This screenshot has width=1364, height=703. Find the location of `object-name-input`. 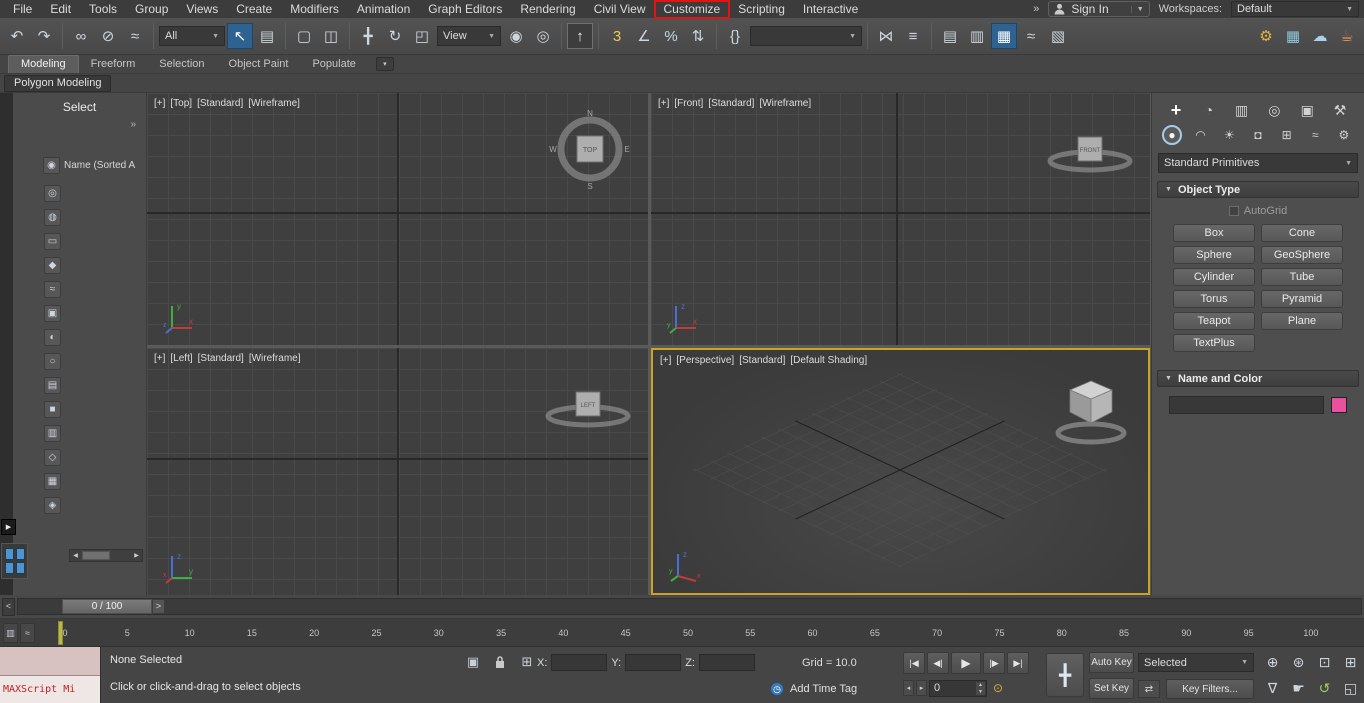

object-name-input is located at coordinates (1246, 405).